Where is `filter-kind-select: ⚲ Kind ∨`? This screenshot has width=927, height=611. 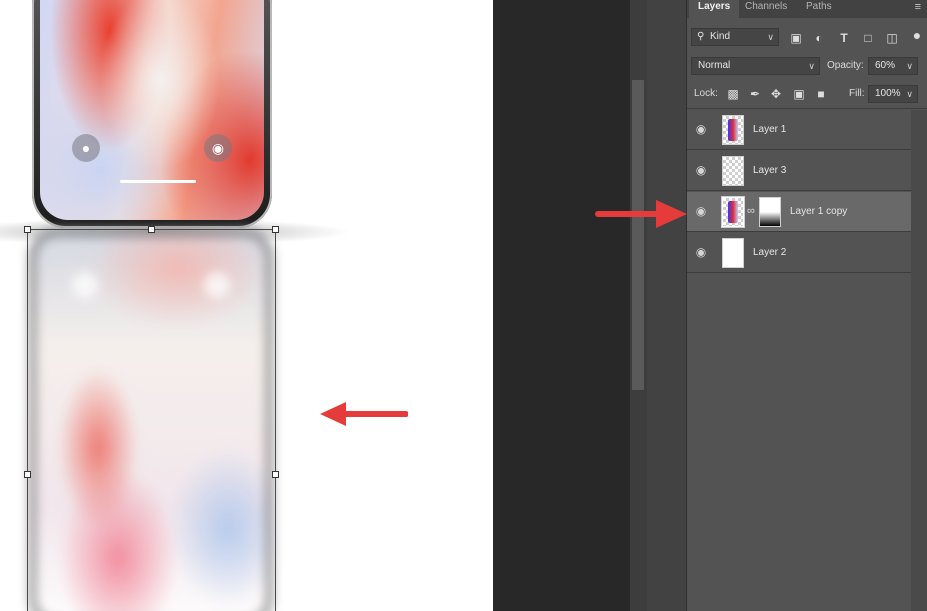
filter-kind-select: ⚲ Kind ∨ is located at coordinates (735, 37).